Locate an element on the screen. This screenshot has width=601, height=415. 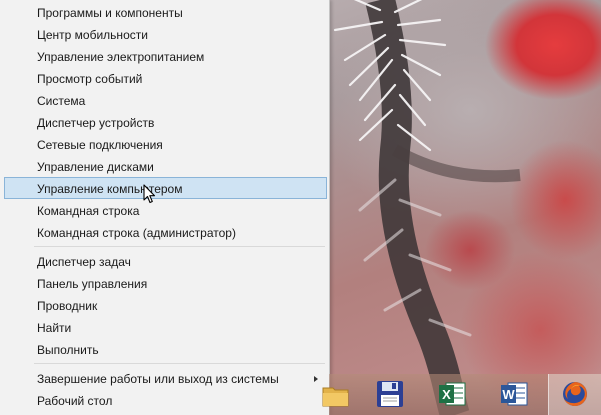
mouse-cursor-icon is located at coordinates (149, 194).